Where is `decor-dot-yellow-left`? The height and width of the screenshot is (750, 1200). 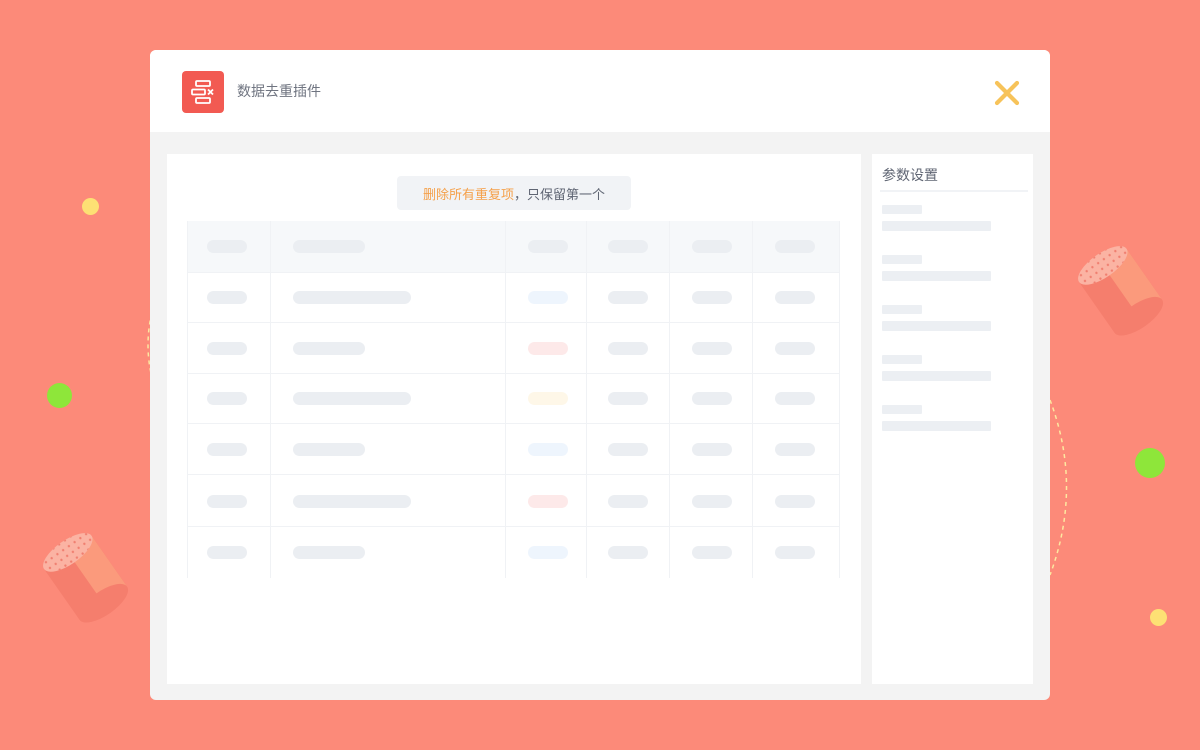 decor-dot-yellow-left is located at coordinates (90, 206).